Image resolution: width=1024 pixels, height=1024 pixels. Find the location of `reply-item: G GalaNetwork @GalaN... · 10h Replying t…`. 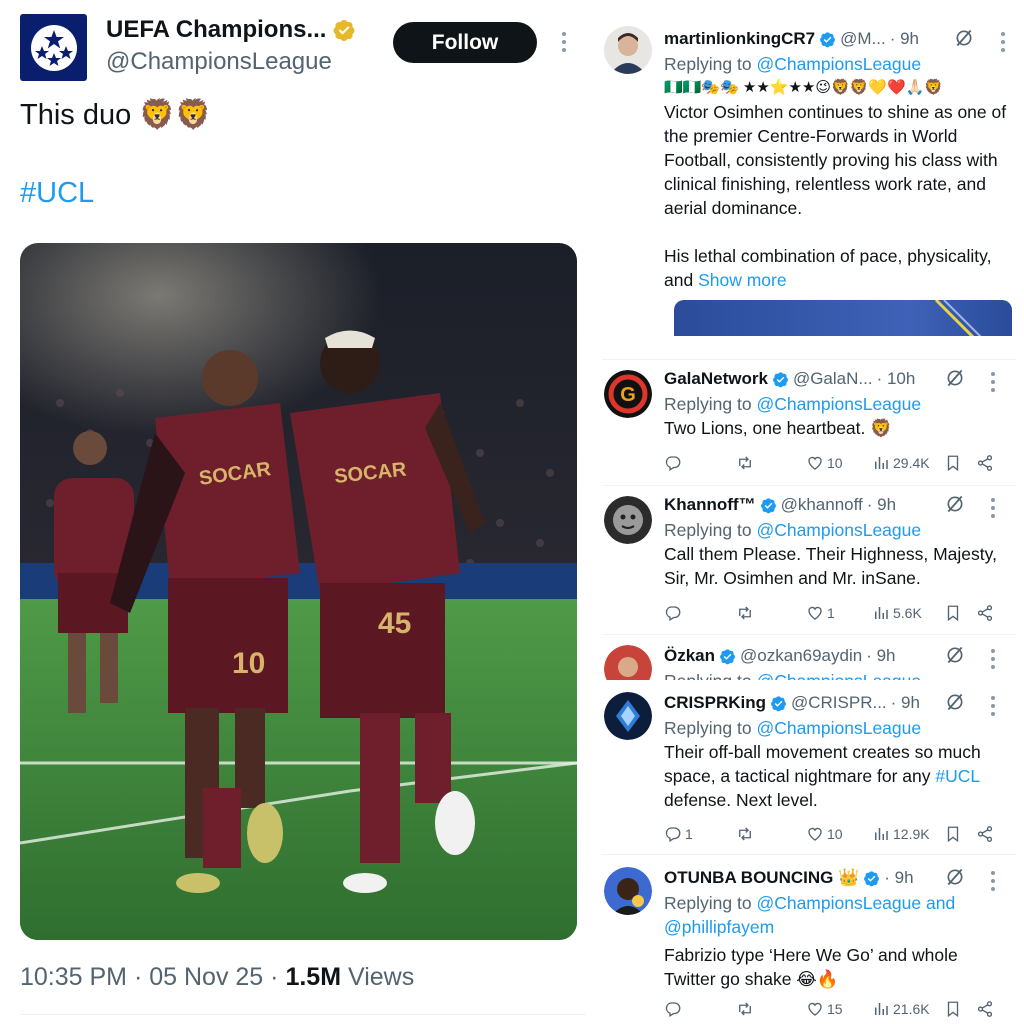

reply-item: G GalaNetwork @GalaN... · 10h Replying t… is located at coordinates (809, 421).